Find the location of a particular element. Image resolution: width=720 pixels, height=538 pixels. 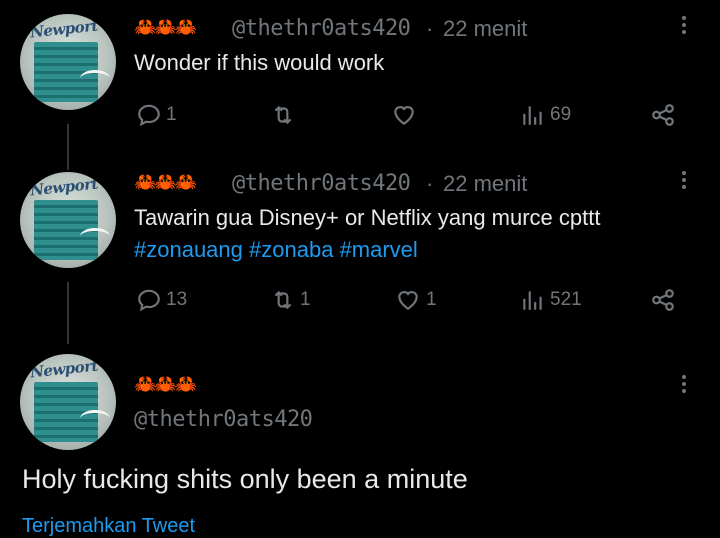

tweet-text-body: Wonder if this would work is located at coordinates (259, 62).